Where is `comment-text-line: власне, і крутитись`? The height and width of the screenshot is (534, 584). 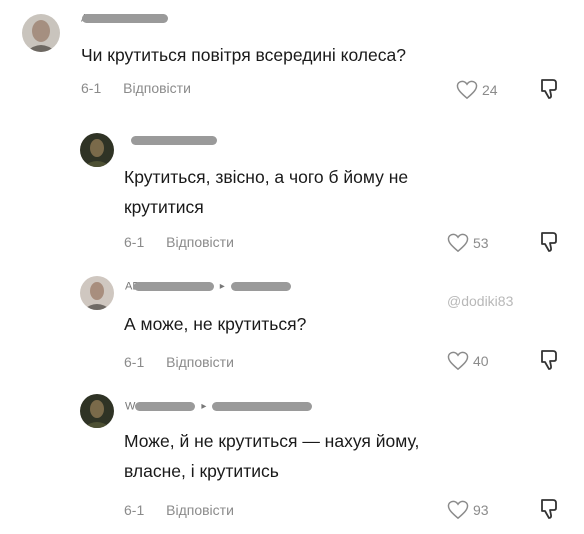 comment-text-line: власне, і крутитись is located at coordinates (201, 471).